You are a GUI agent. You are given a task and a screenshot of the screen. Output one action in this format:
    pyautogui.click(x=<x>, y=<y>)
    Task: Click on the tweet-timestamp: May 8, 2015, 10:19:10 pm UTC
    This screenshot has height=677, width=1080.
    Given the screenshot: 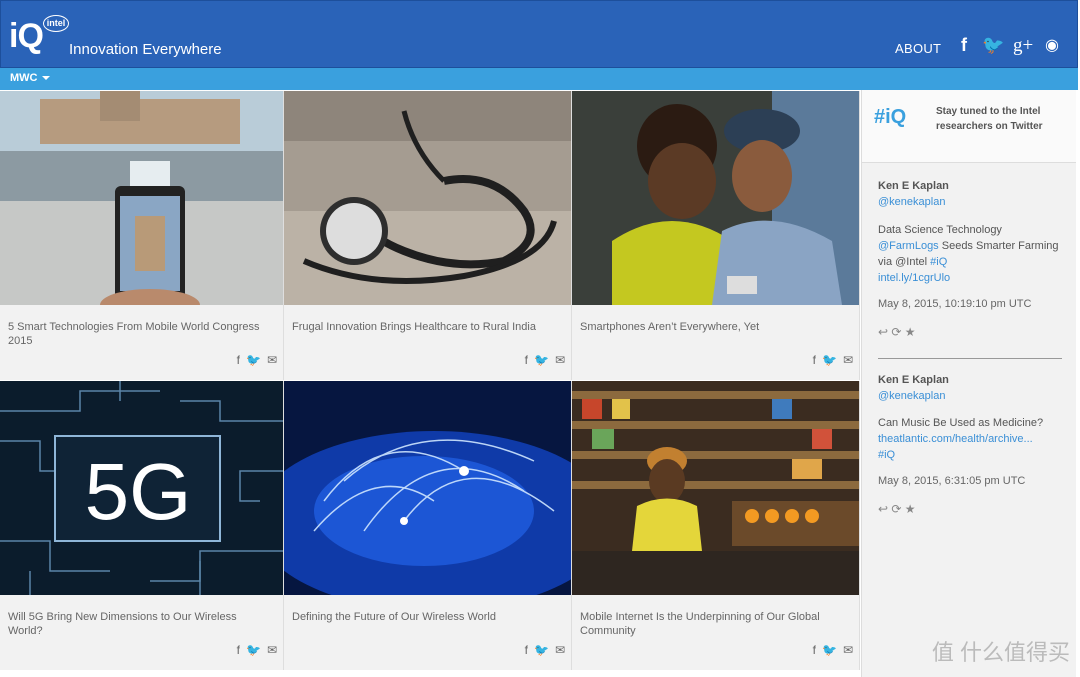 What is the action you would take?
    pyautogui.click(x=970, y=304)
    